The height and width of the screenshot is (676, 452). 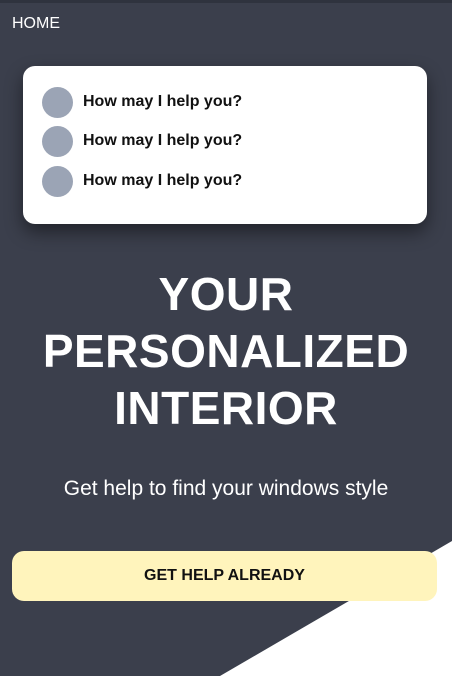 What do you see at coordinates (226, 488) in the screenshot?
I see `hero-subtitle: Get help to find your windows style` at bounding box center [226, 488].